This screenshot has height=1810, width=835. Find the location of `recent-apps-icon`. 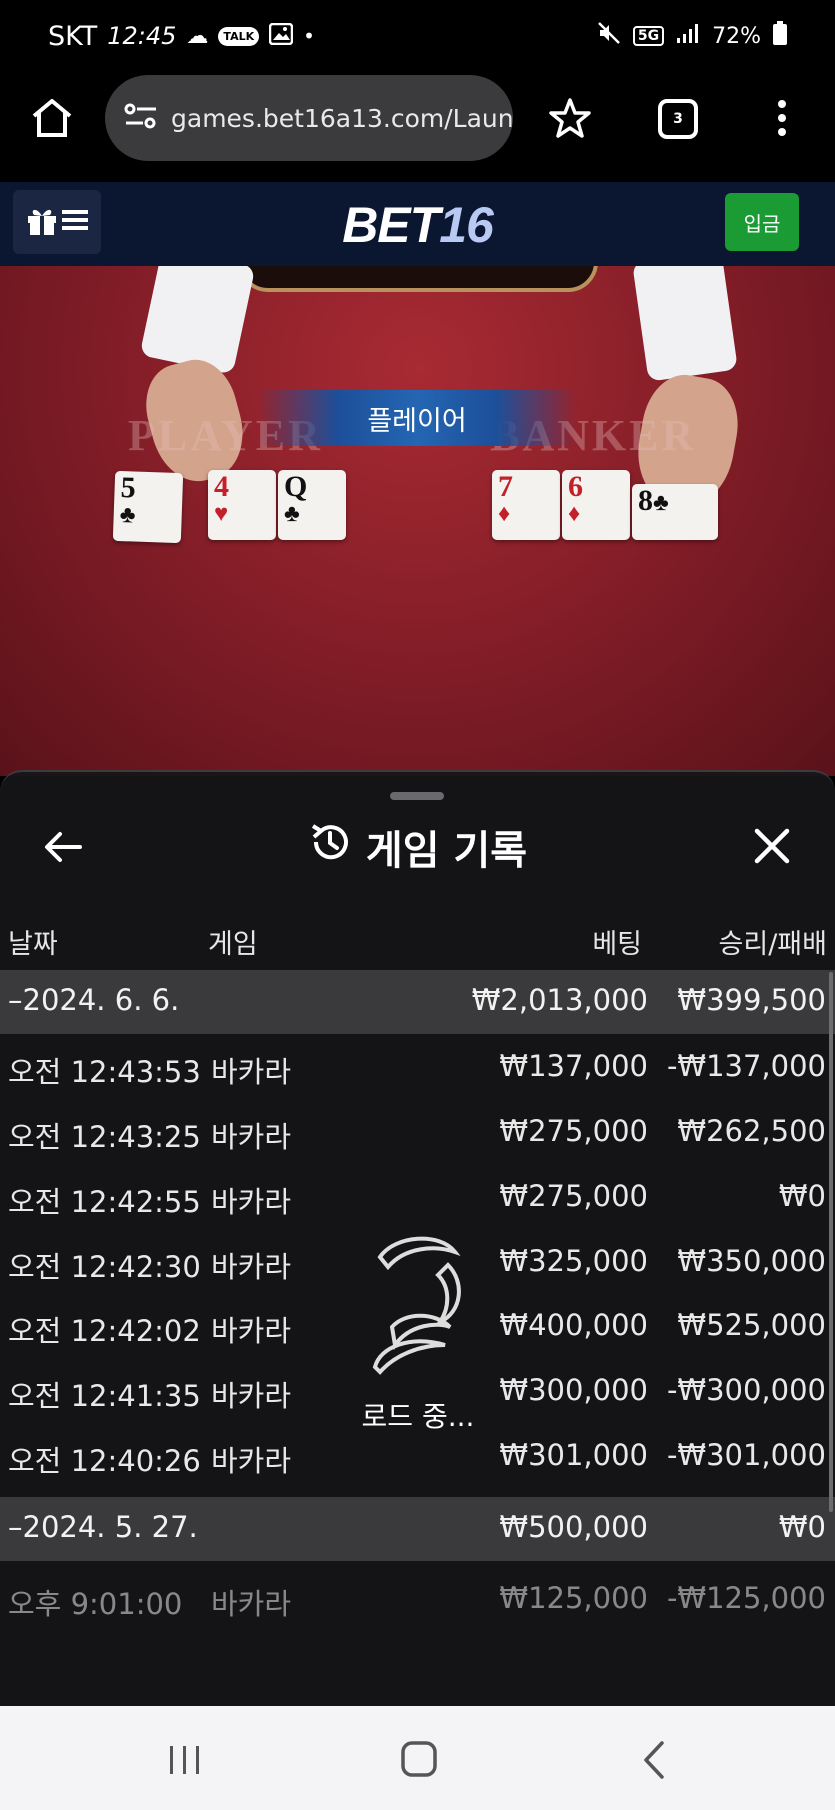

recent-apps-icon is located at coordinates (185, 1760).